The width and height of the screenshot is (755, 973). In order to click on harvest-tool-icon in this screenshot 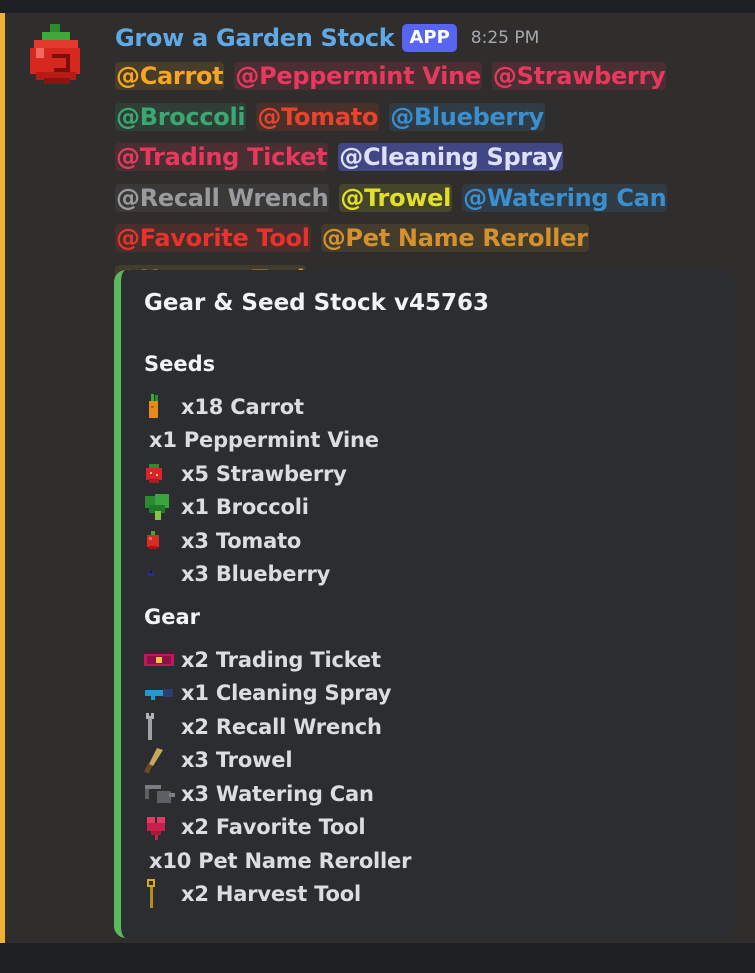, I will do `click(162, 893)`.